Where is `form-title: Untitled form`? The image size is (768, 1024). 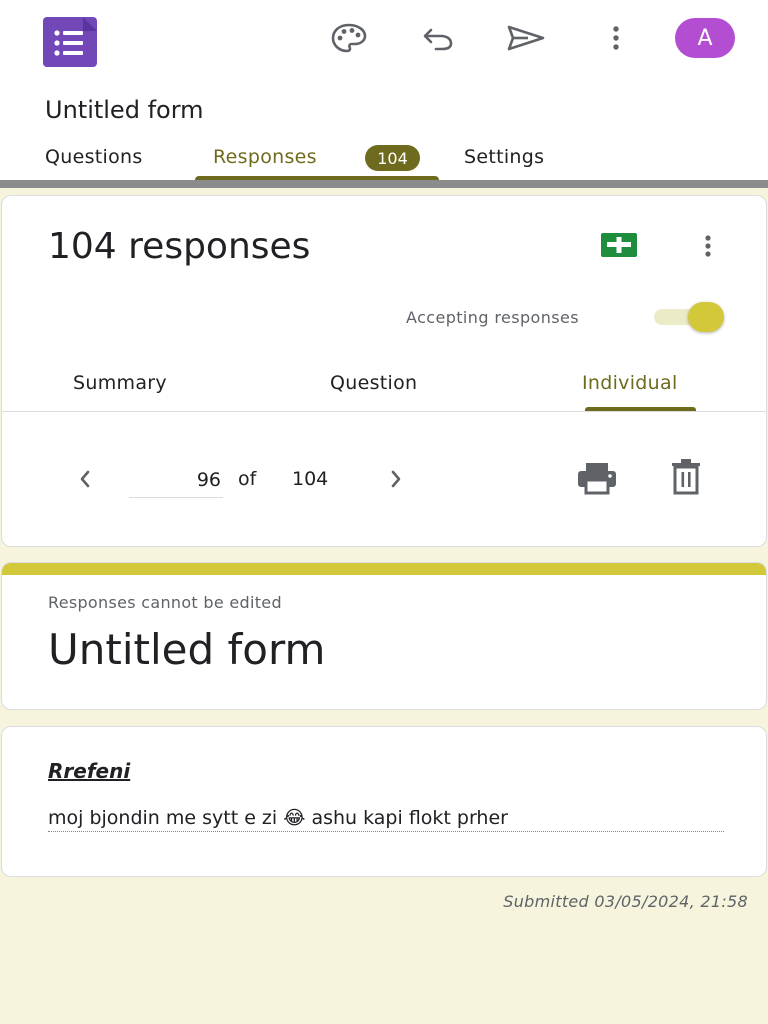 form-title: Untitled form is located at coordinates (187, 649).